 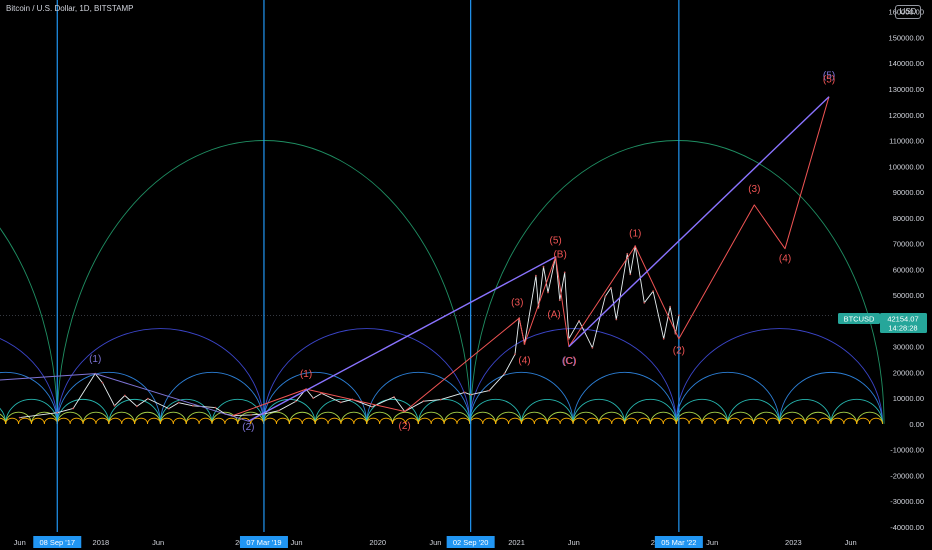 I want to click on price-tick-label: 70000.00, so click(x=908, y=244).